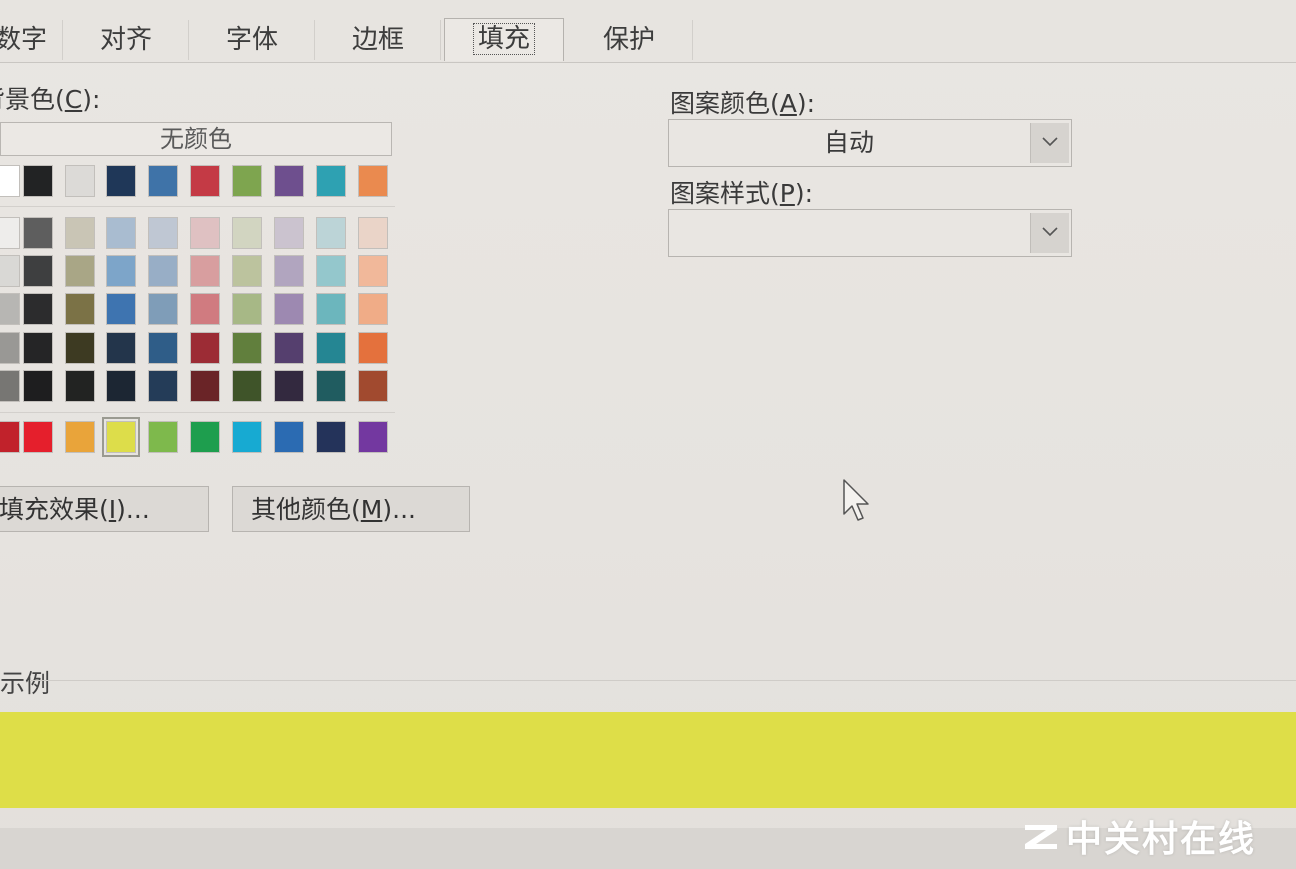 This screenshot has width=1296, height=869. Describe the element at coordinates (743, 103) in the screenshot. I see `pattern-color-label: 图案颜色(A):` at that location.